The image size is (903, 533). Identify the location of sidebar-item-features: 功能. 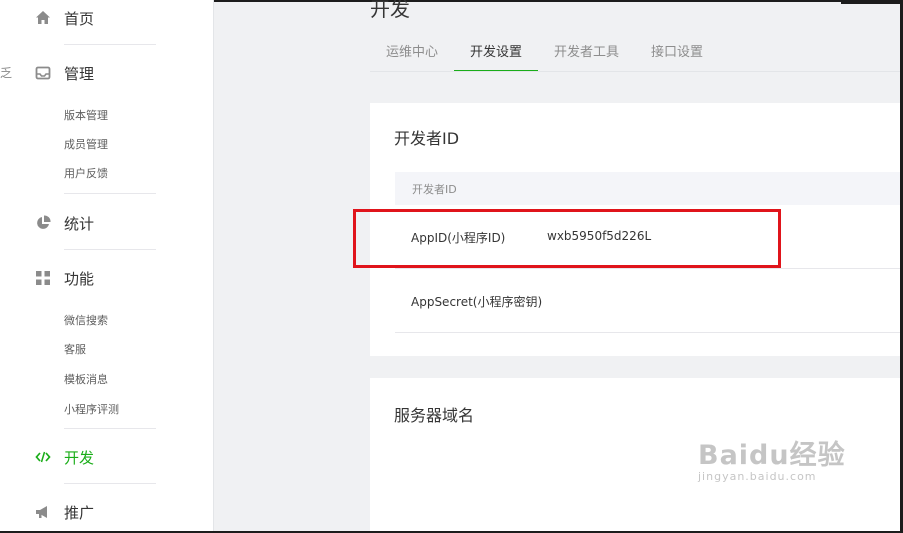
(64, 278).